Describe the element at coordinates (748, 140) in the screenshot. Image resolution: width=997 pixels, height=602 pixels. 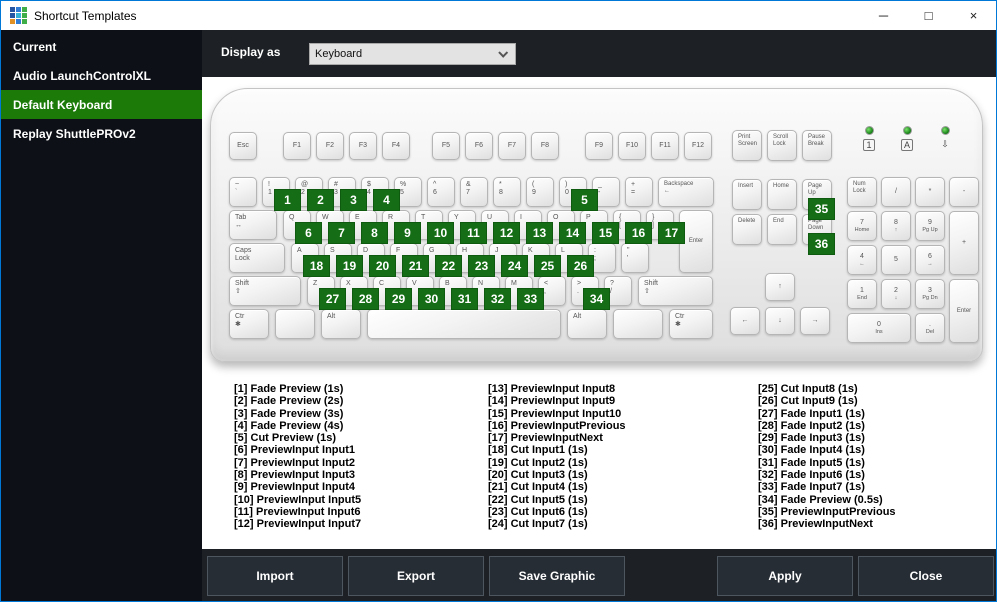
I see `key-label: Print Screen` at that location.